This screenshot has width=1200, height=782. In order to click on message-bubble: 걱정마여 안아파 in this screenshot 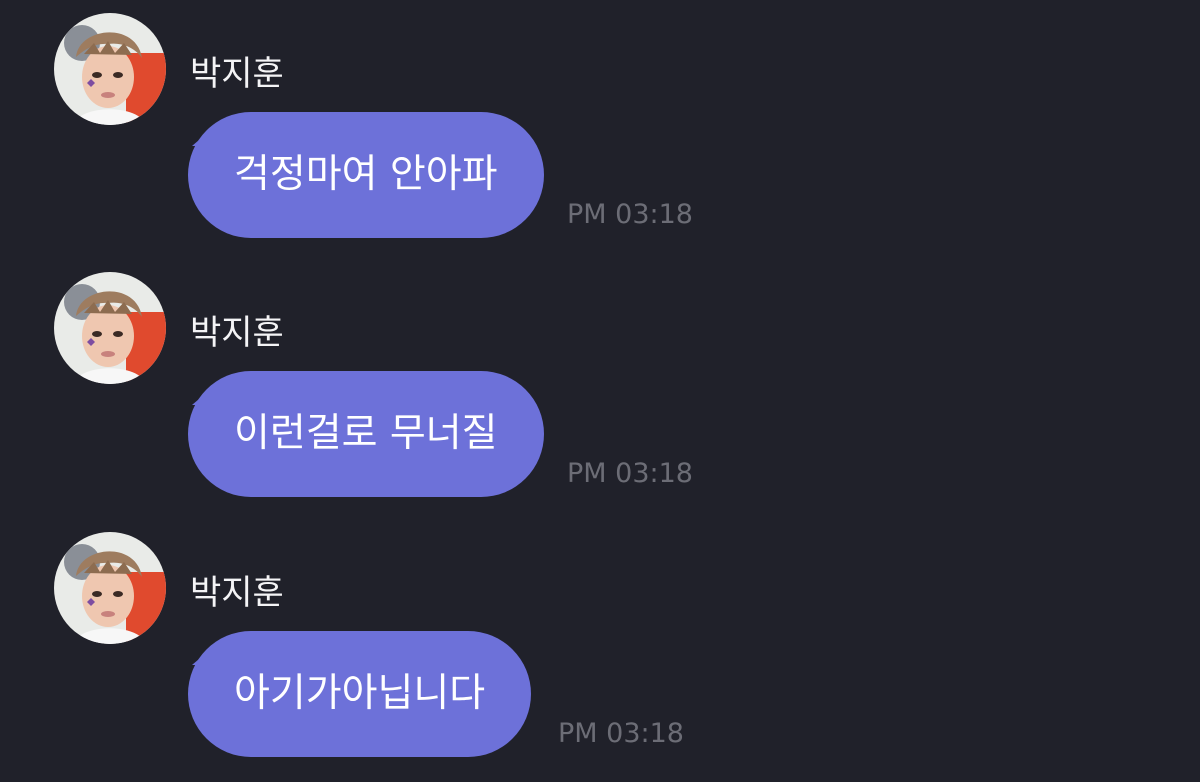, I will do `click(366, 175)`.